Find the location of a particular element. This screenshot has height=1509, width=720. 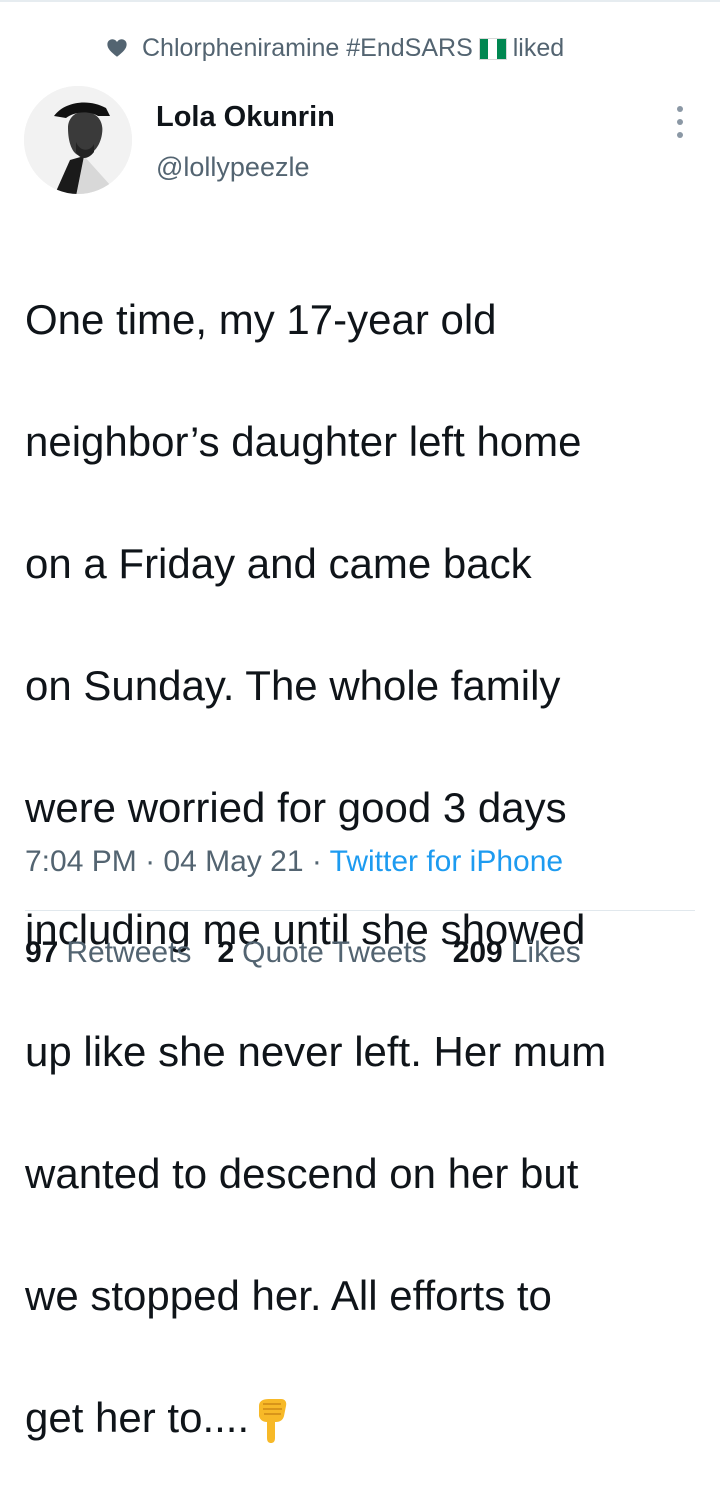

social-context: Chlorpheniramine #EndSARS liked is located at coordinates (335, 48).